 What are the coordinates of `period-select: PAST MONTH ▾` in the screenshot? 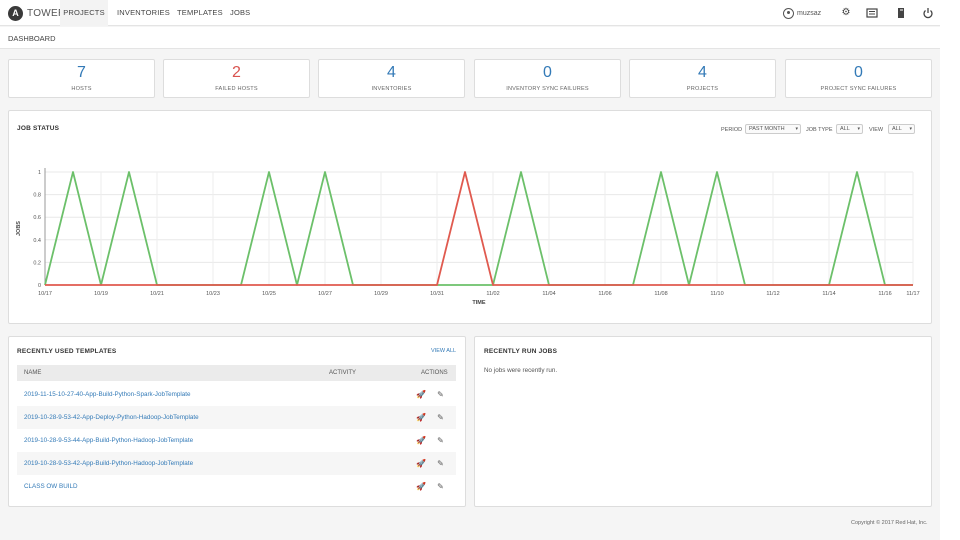 It's located at (773, 129).